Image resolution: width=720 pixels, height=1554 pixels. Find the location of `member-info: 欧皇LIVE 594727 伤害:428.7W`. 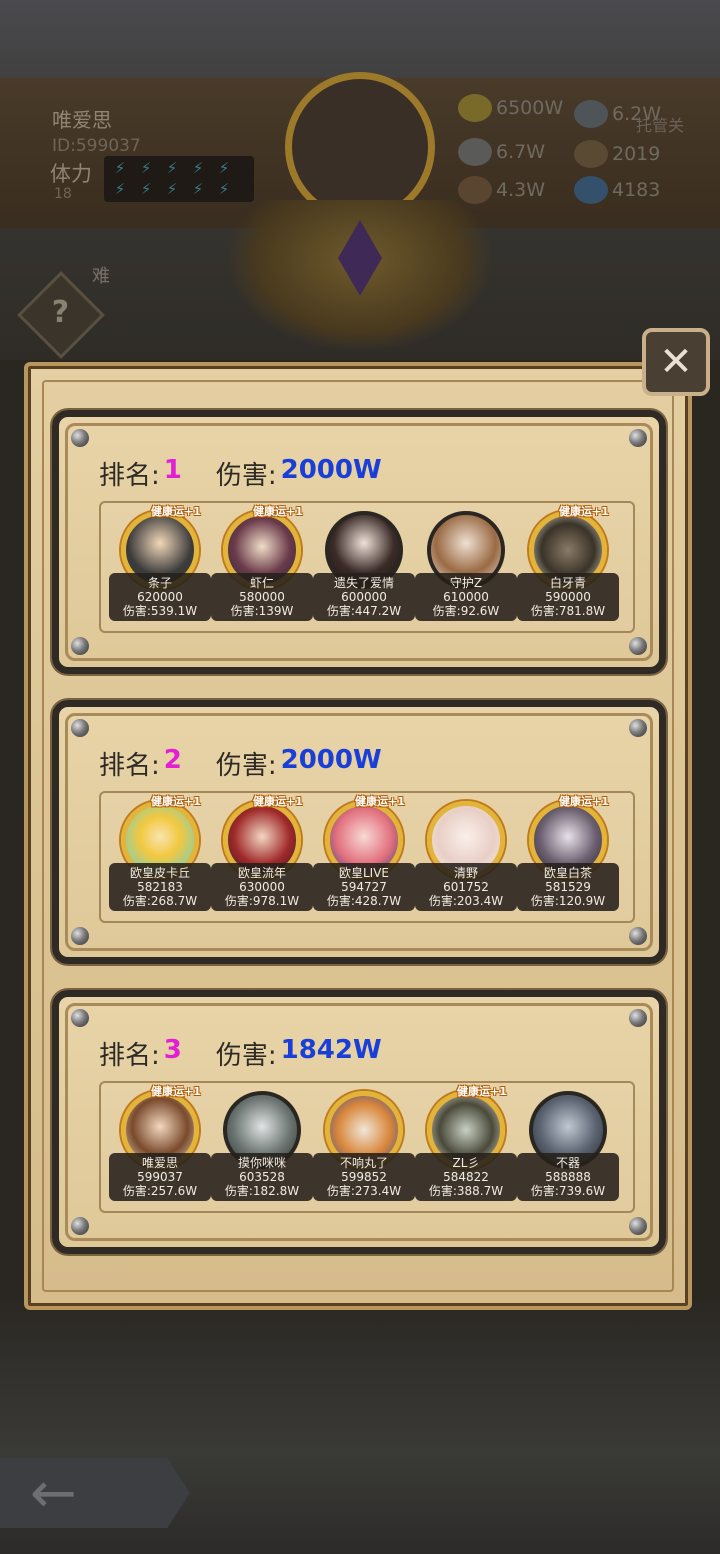

member-info: 欧皇LIVE 594727 伤害:428.7W is located at coordinates (364, 887).